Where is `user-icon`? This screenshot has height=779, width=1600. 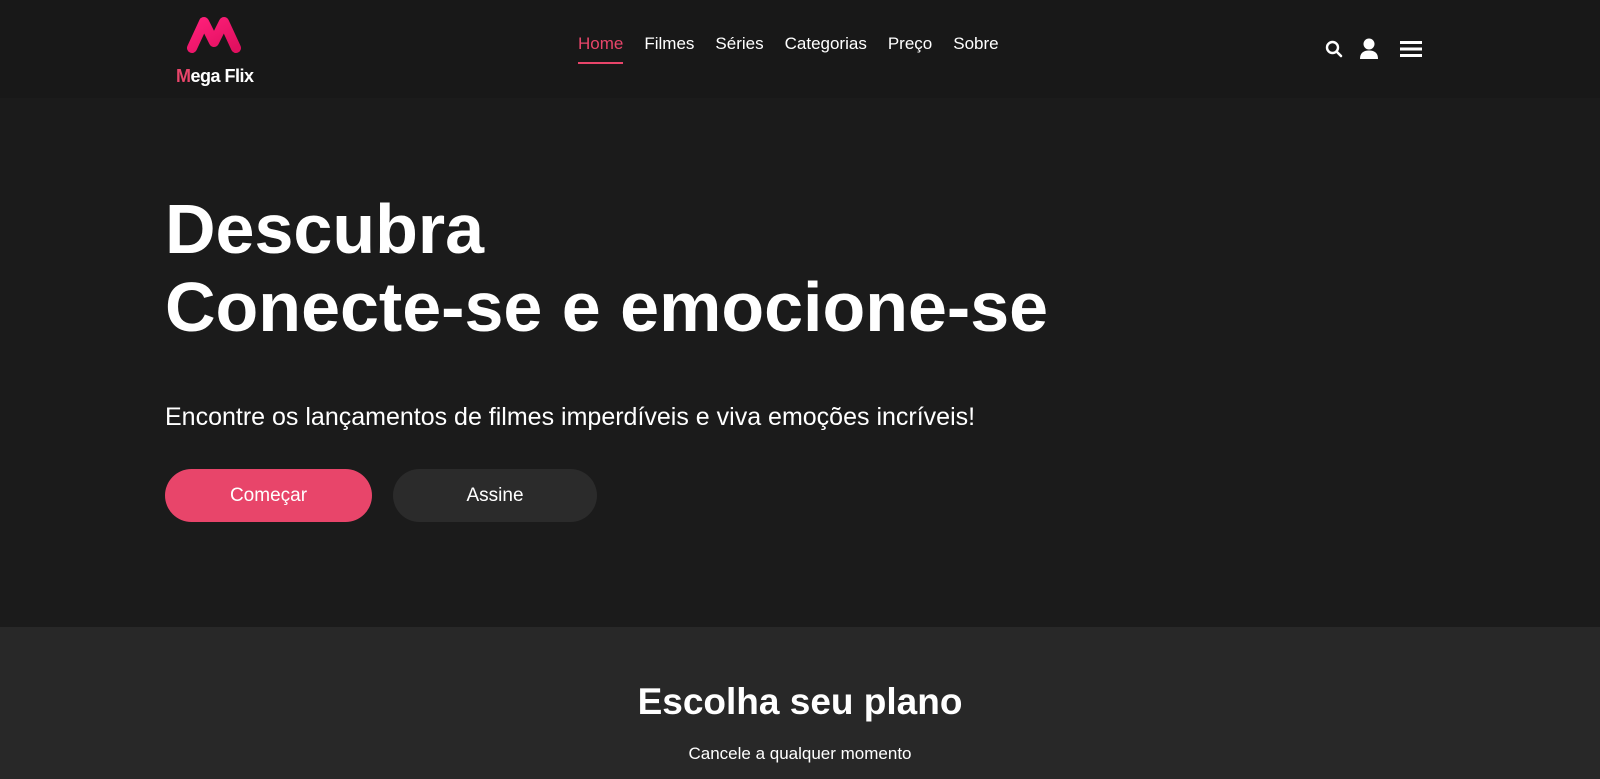 user-icon is located at coordinates (1369, 49).